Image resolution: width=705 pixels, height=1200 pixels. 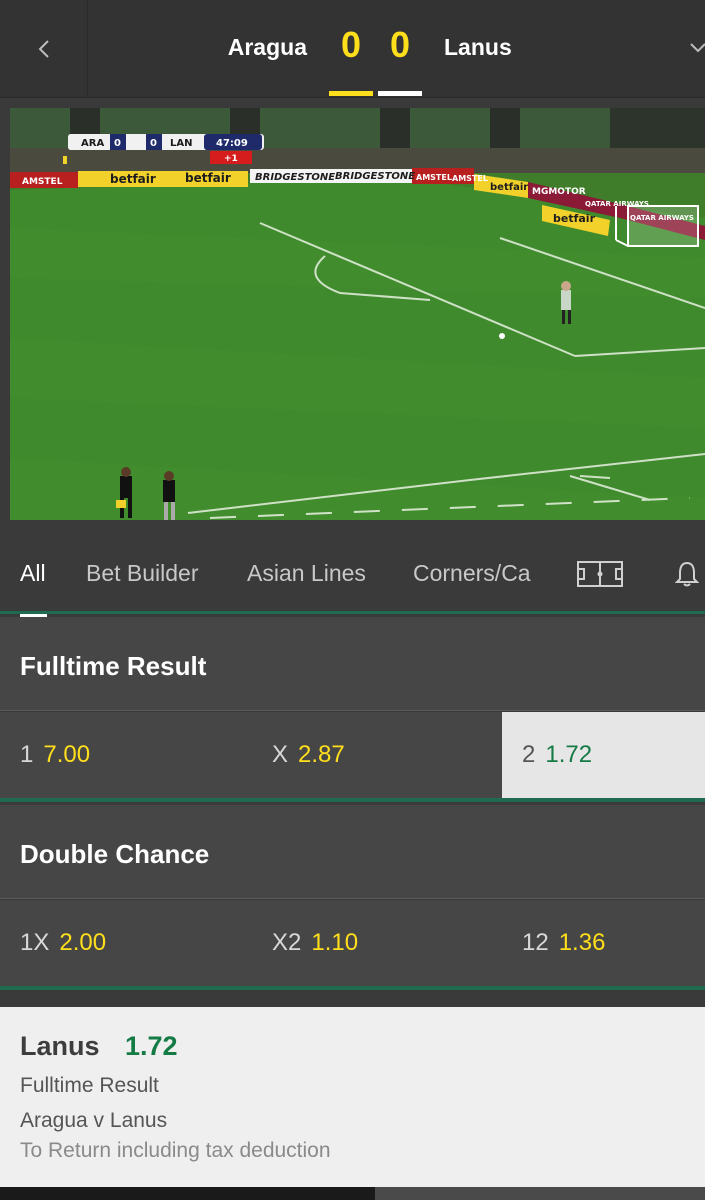 I want to click on bell-icon, so click(x=687, y=574).